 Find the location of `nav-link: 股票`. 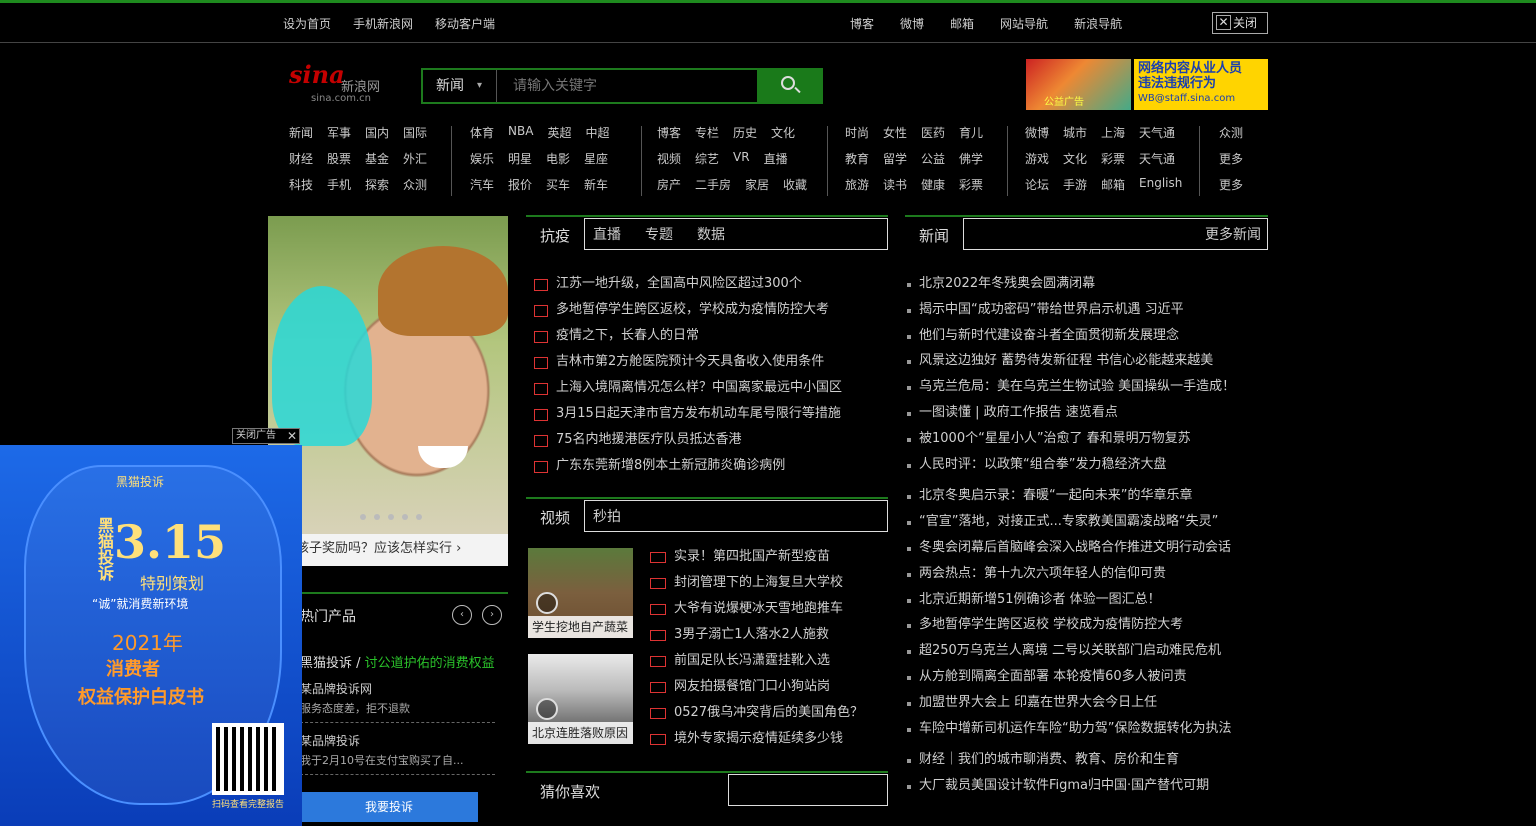

nav-link: 股票 is located at coordinates (339, 163).